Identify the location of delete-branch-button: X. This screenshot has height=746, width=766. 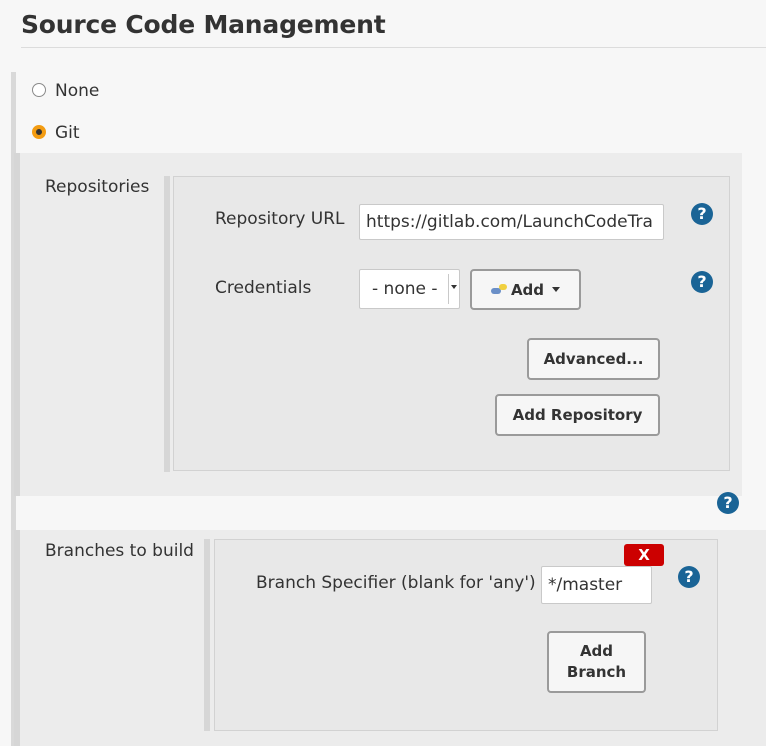
(644, 555).